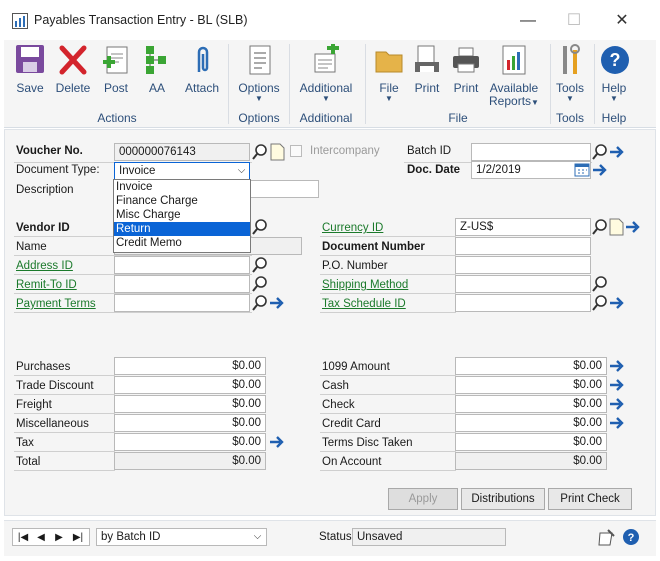 The width and height of the screenshot is (660, 561). I want to click on post-button: Post, so click(116, 69).